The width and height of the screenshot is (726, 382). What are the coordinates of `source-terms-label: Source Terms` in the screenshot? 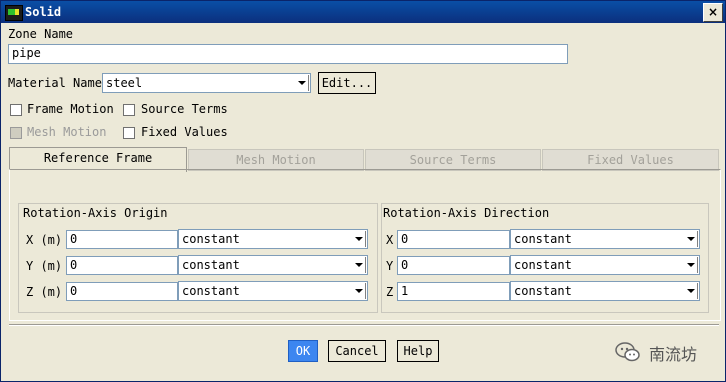 It's located at (184, 109).